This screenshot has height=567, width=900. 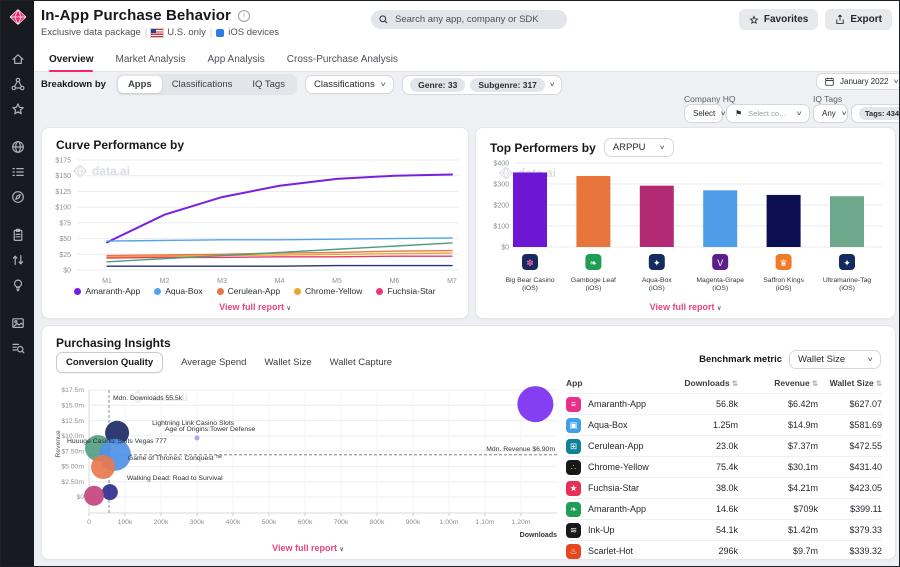 I want to click on company-hq-countries-select: ⚑ Select countries or regions ∨, so click(x=768, y=113).